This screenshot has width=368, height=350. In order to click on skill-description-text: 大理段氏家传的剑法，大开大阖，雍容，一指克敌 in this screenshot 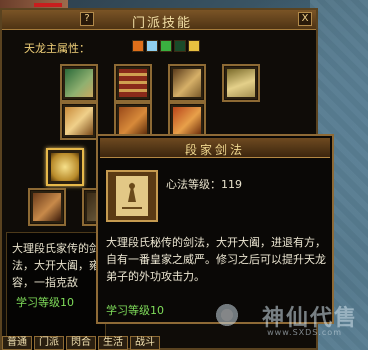, I will do `click(56, 265)`.